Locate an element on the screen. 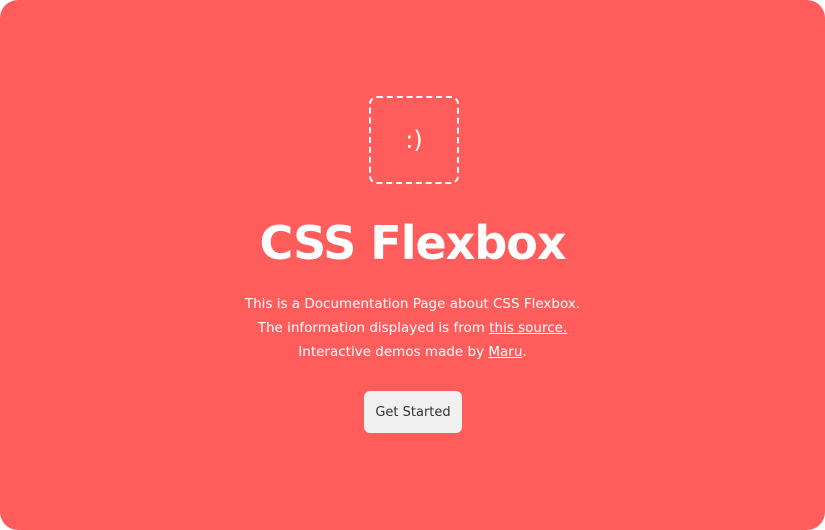 The image size is (825, 530). source-prefix-text: The information displayed is from is located at coordinates (373, 328).